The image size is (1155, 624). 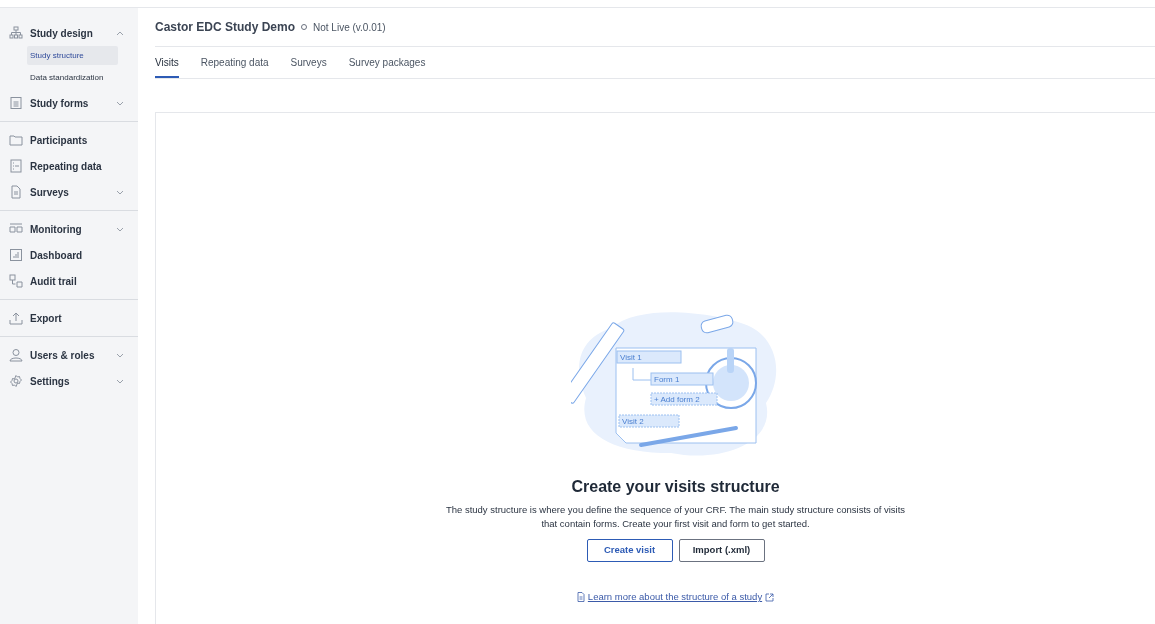 I want to click on tab: Visits, so click(x=167, y=66).